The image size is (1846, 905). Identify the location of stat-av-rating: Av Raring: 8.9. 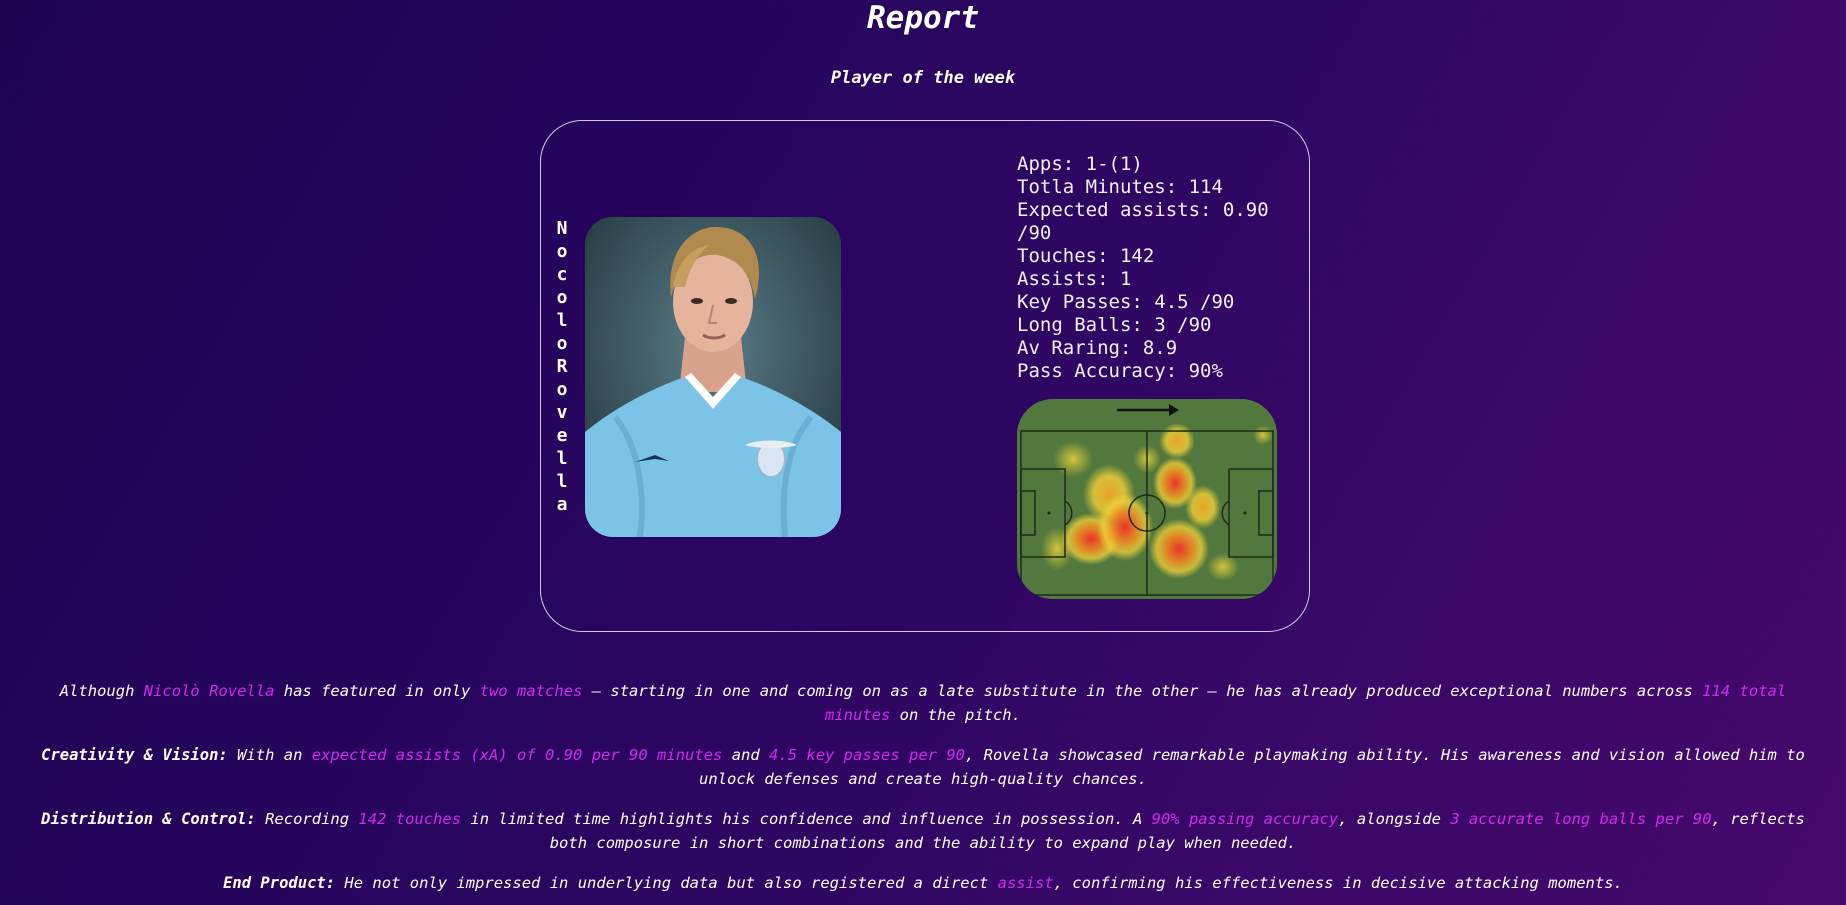
(1097, 348).